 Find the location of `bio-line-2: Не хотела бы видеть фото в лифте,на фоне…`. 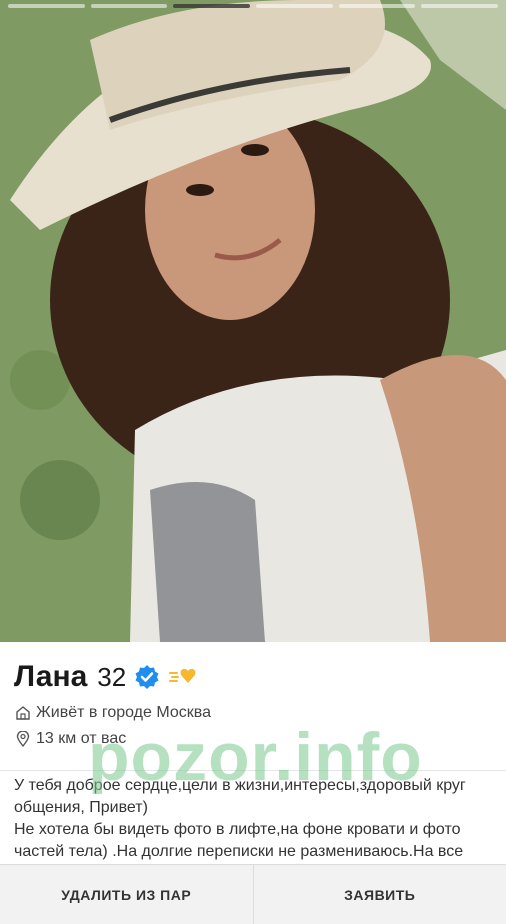

bio-line-2: Не хотела бы видеть фото в лифте,на фоне… is located at coordinates (256, 841).